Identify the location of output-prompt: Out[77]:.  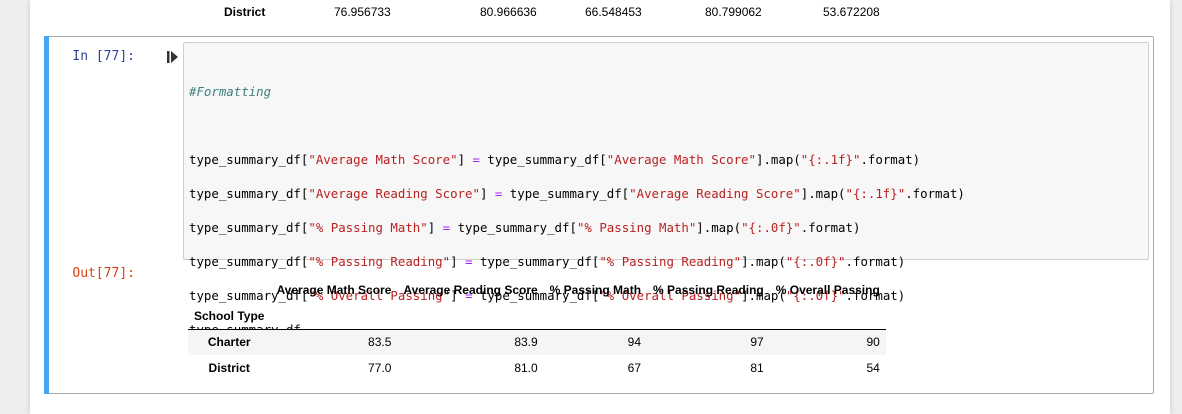
(103, 273).